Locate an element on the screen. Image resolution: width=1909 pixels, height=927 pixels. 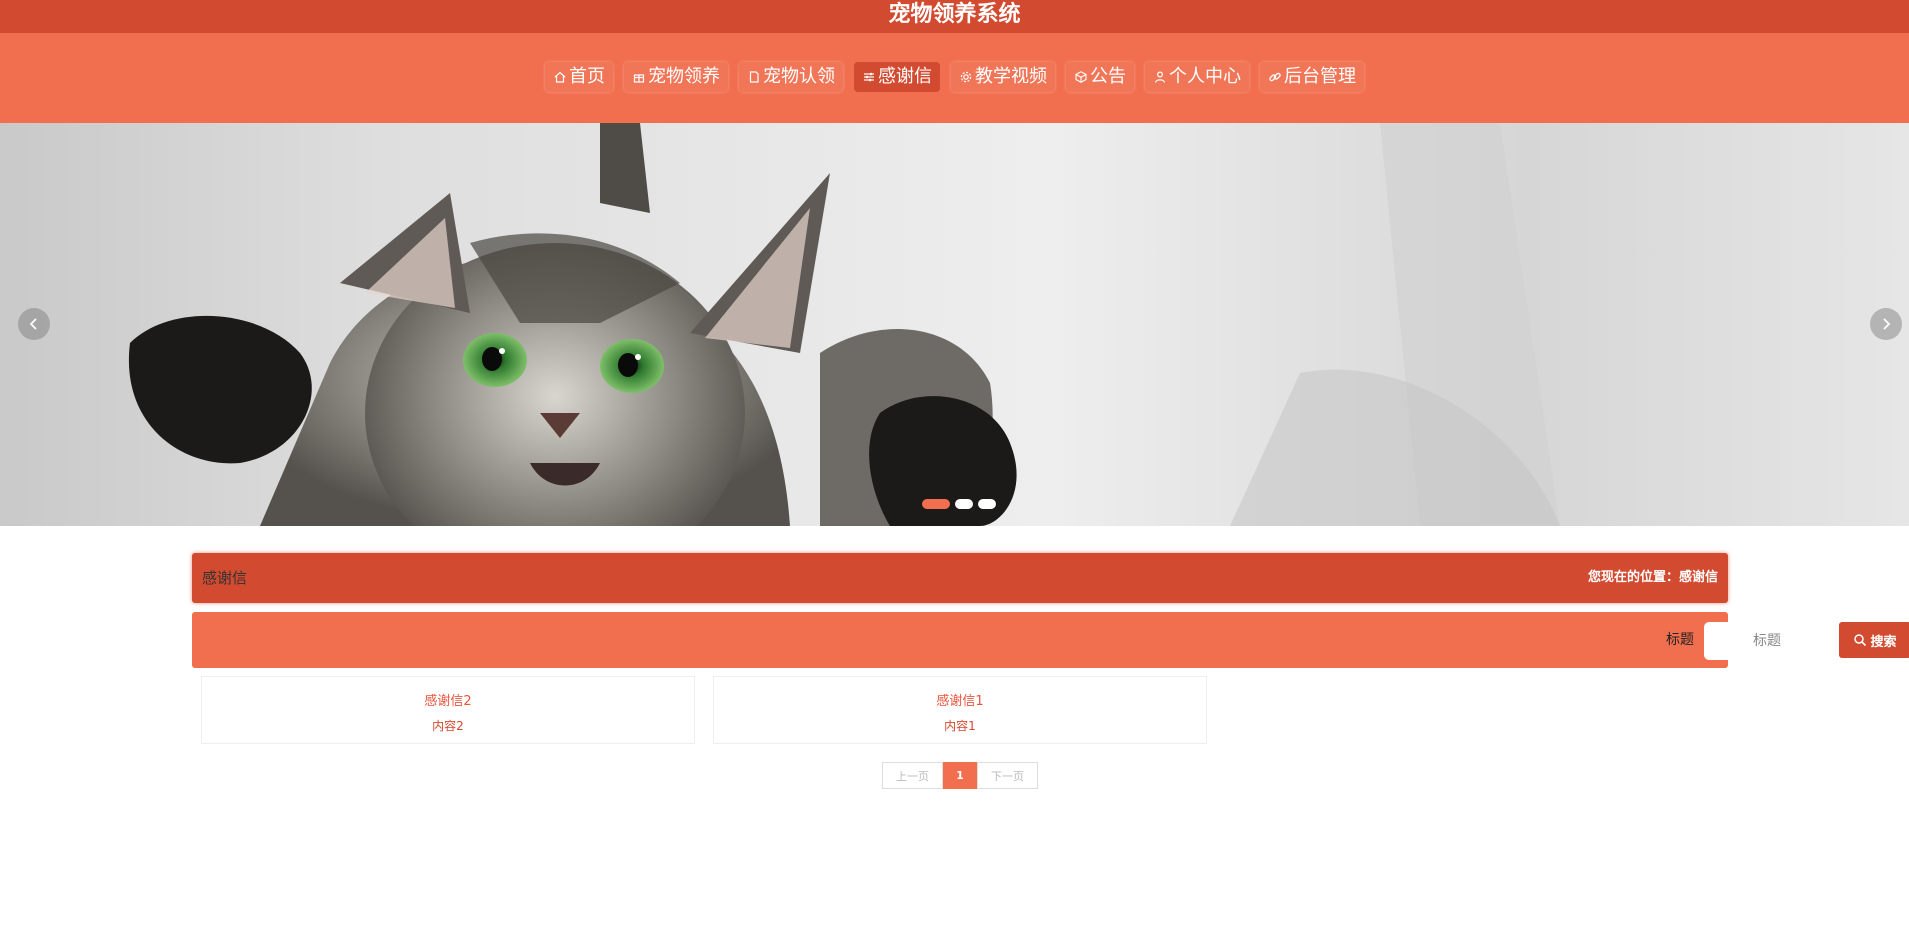
document-icon is located at coordinates (754, 77).